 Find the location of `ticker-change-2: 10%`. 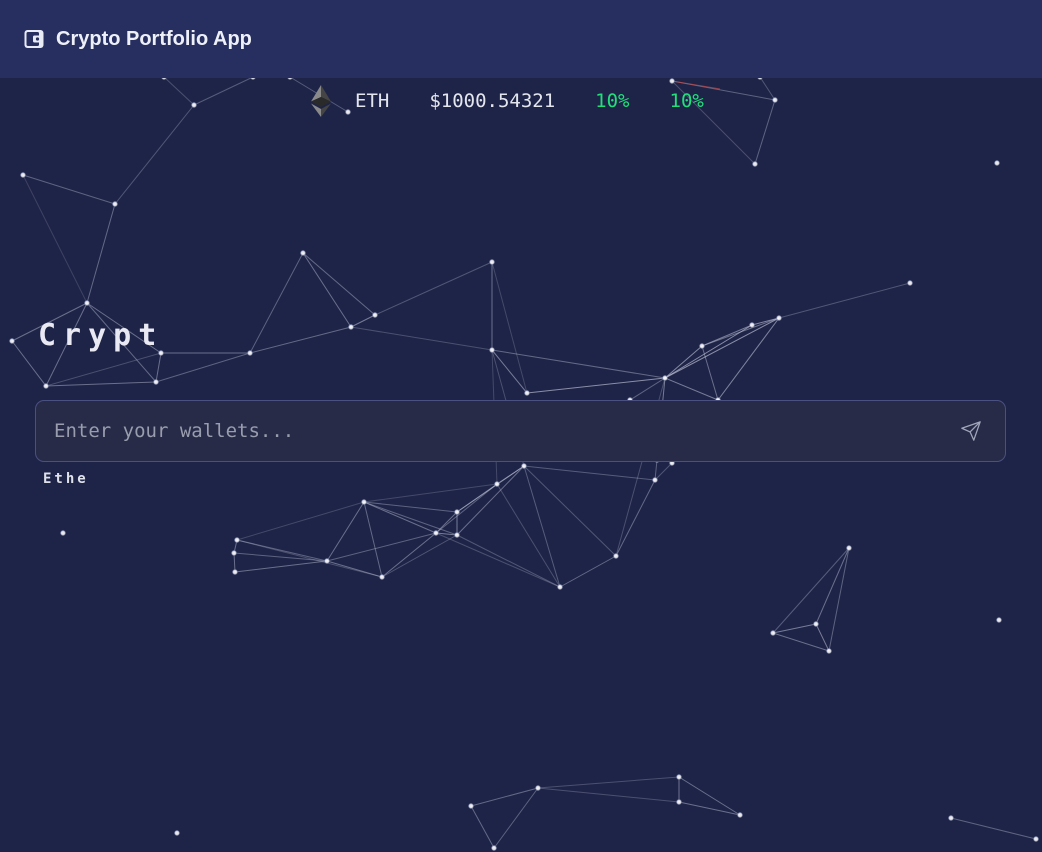

ticker-change-2: 10% is located at coordinates (686, 101).